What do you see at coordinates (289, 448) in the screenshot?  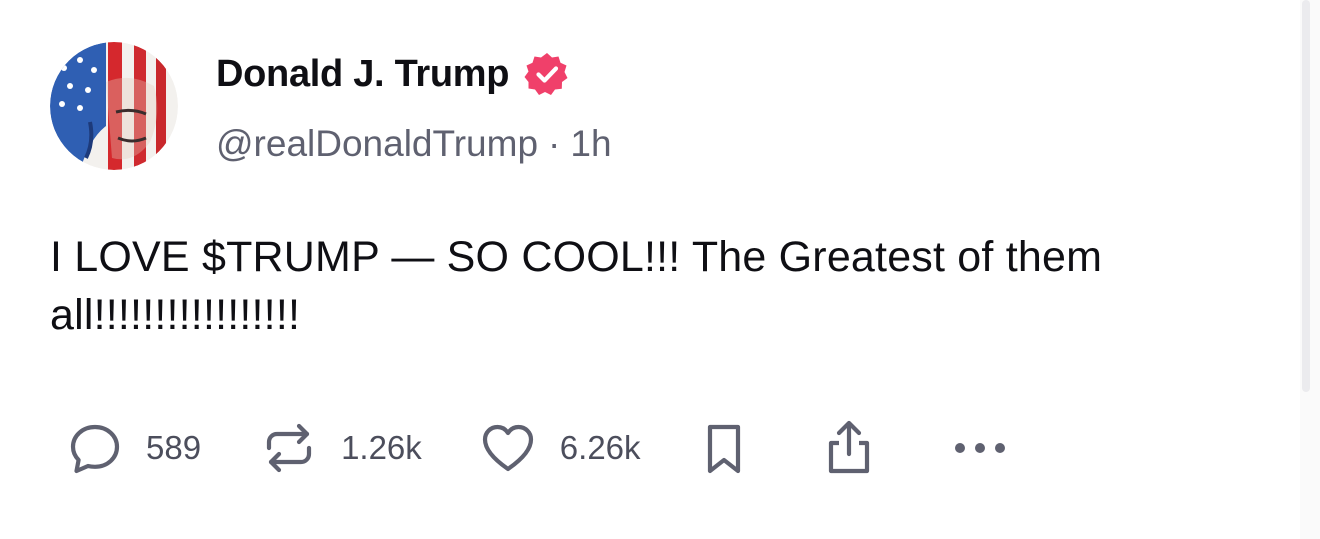 I see `repost-arrows-icon` at bounding box center [289, 448].